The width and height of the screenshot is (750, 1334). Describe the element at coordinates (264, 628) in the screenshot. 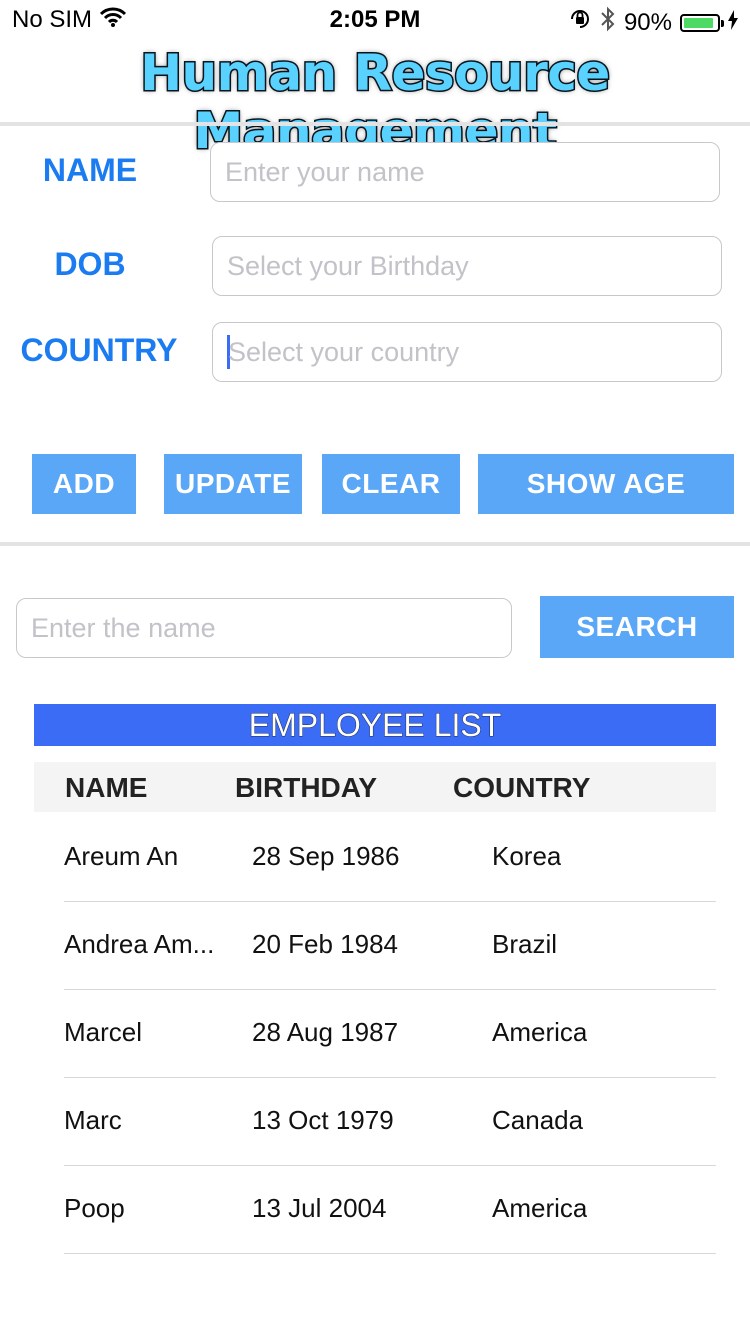

I see `search-input: Enter the name` at that location.